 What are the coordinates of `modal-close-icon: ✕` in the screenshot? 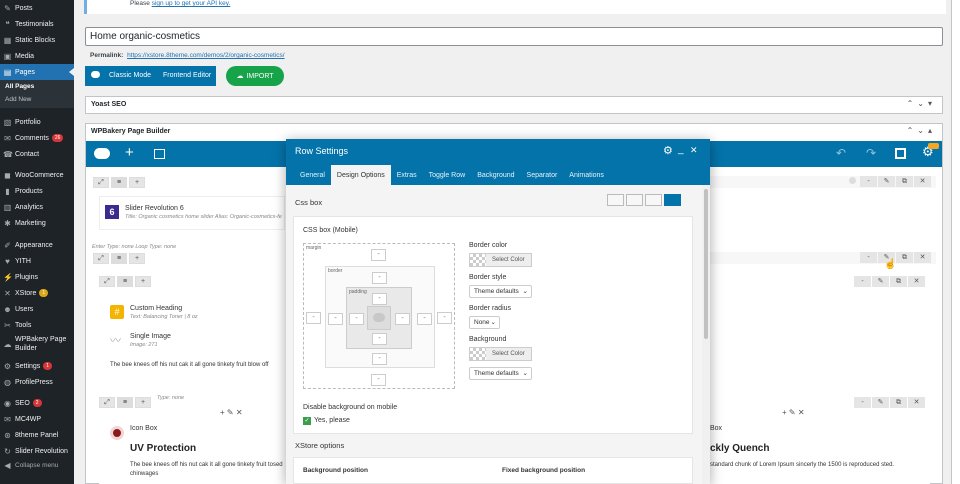 It's located at (694, 150).